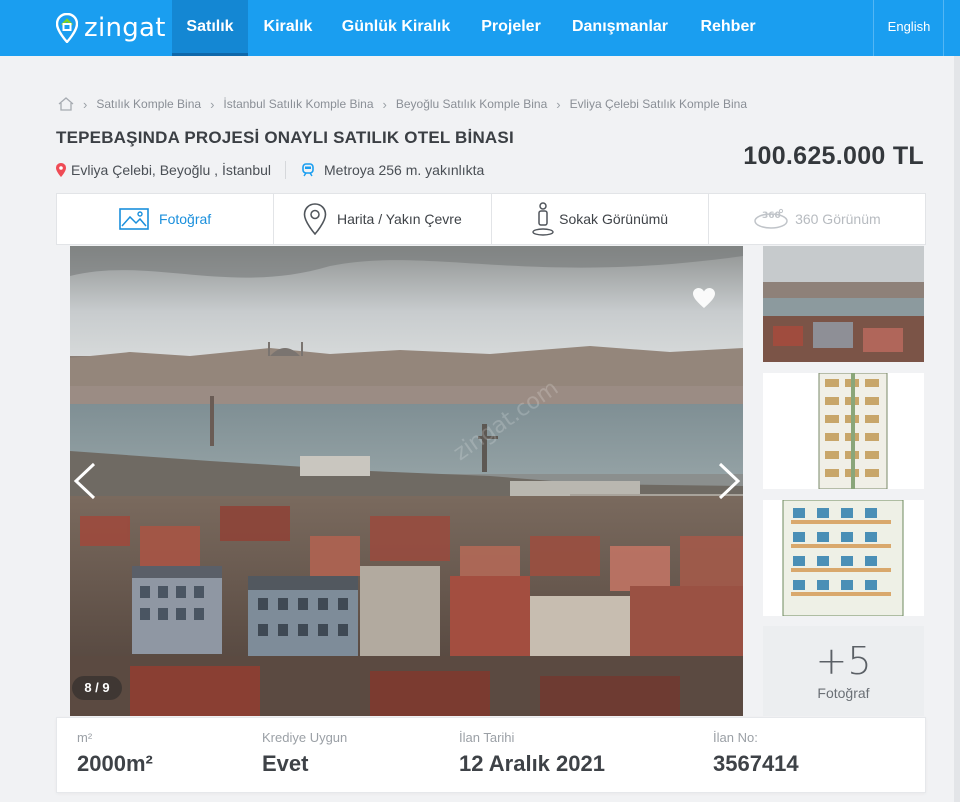 The width and height of the screenshot is (960, 802). I want to click on info-credit: Krediye Uygun Evet, so click(304, 753).